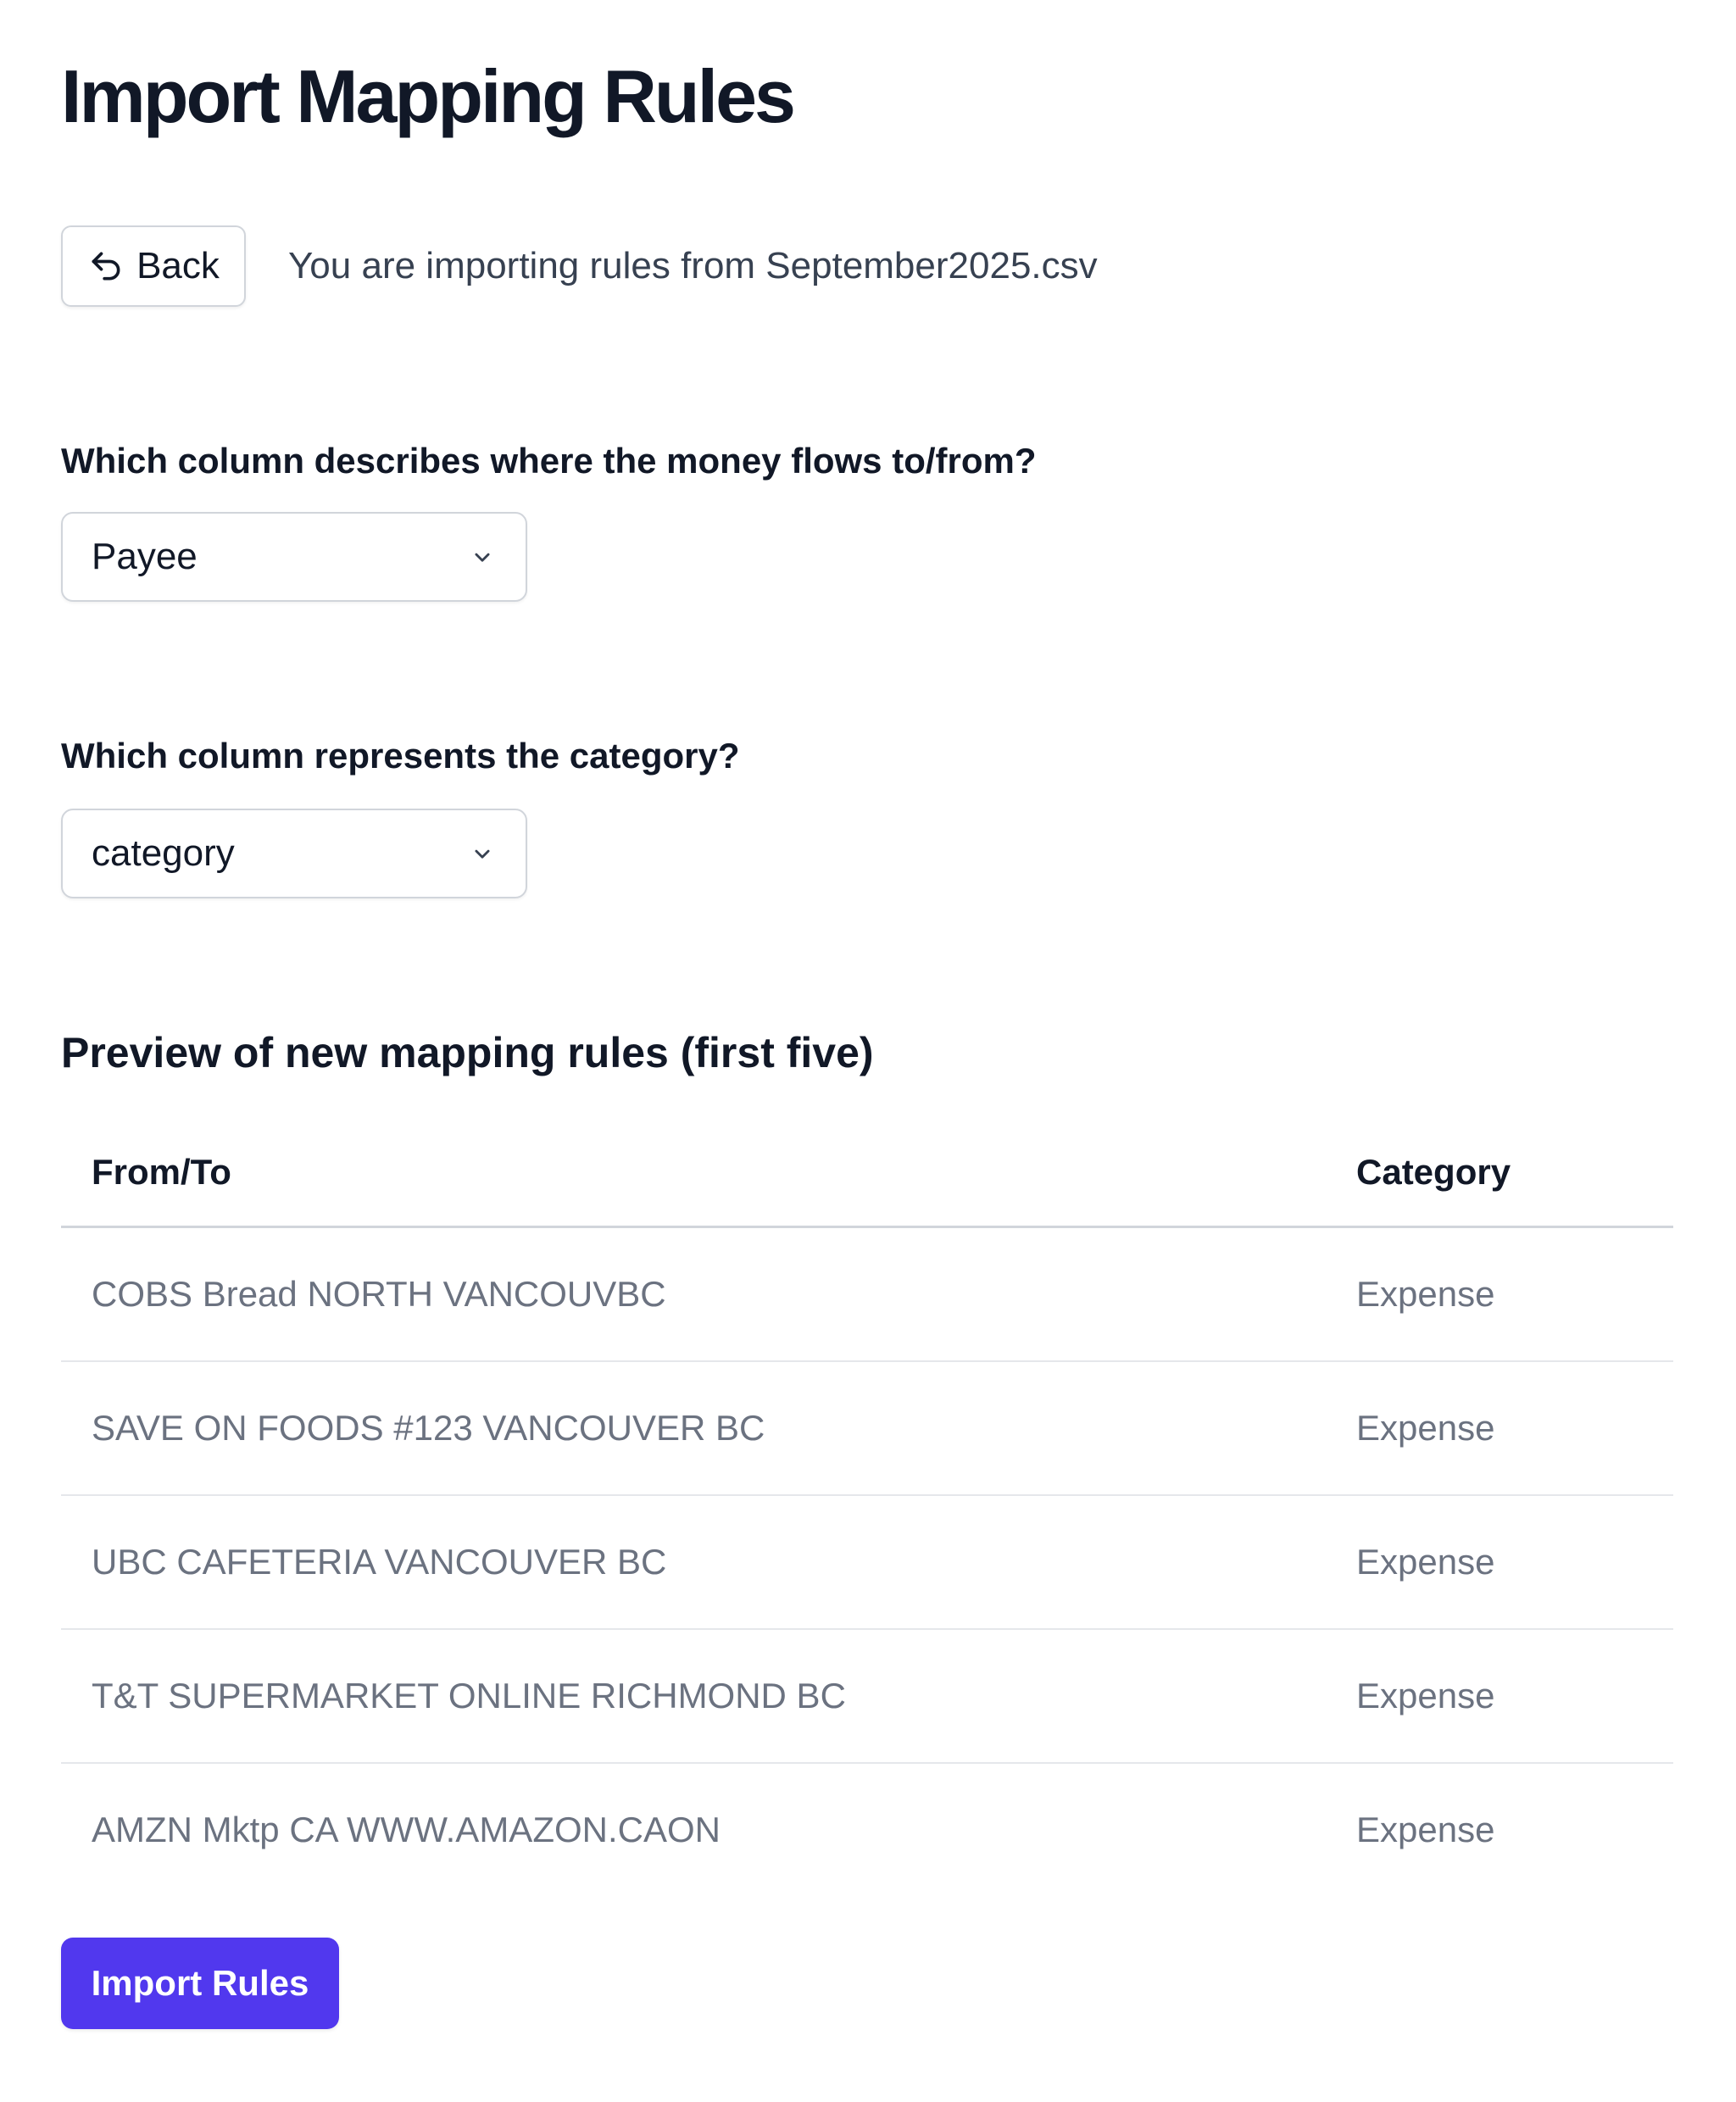 This screenshot has height=2102, width=1736. Describe the element at coordinates (867, 1830) in the screenshot. I see `table-row: AMZN Mktp CA WWW.AMAZON.CAON Expense` at that location.